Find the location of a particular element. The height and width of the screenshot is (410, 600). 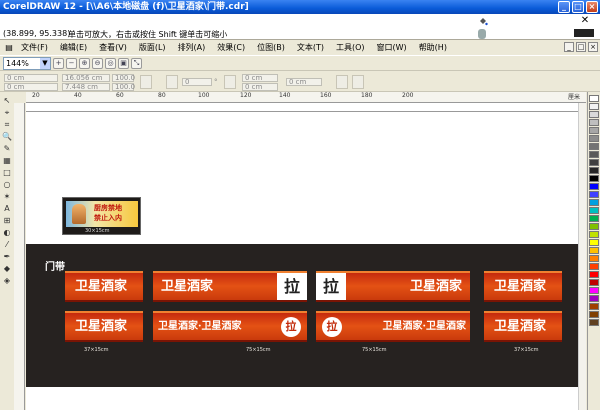

shape-tool-icon: ⌖ is located at coordinates (7, 112).